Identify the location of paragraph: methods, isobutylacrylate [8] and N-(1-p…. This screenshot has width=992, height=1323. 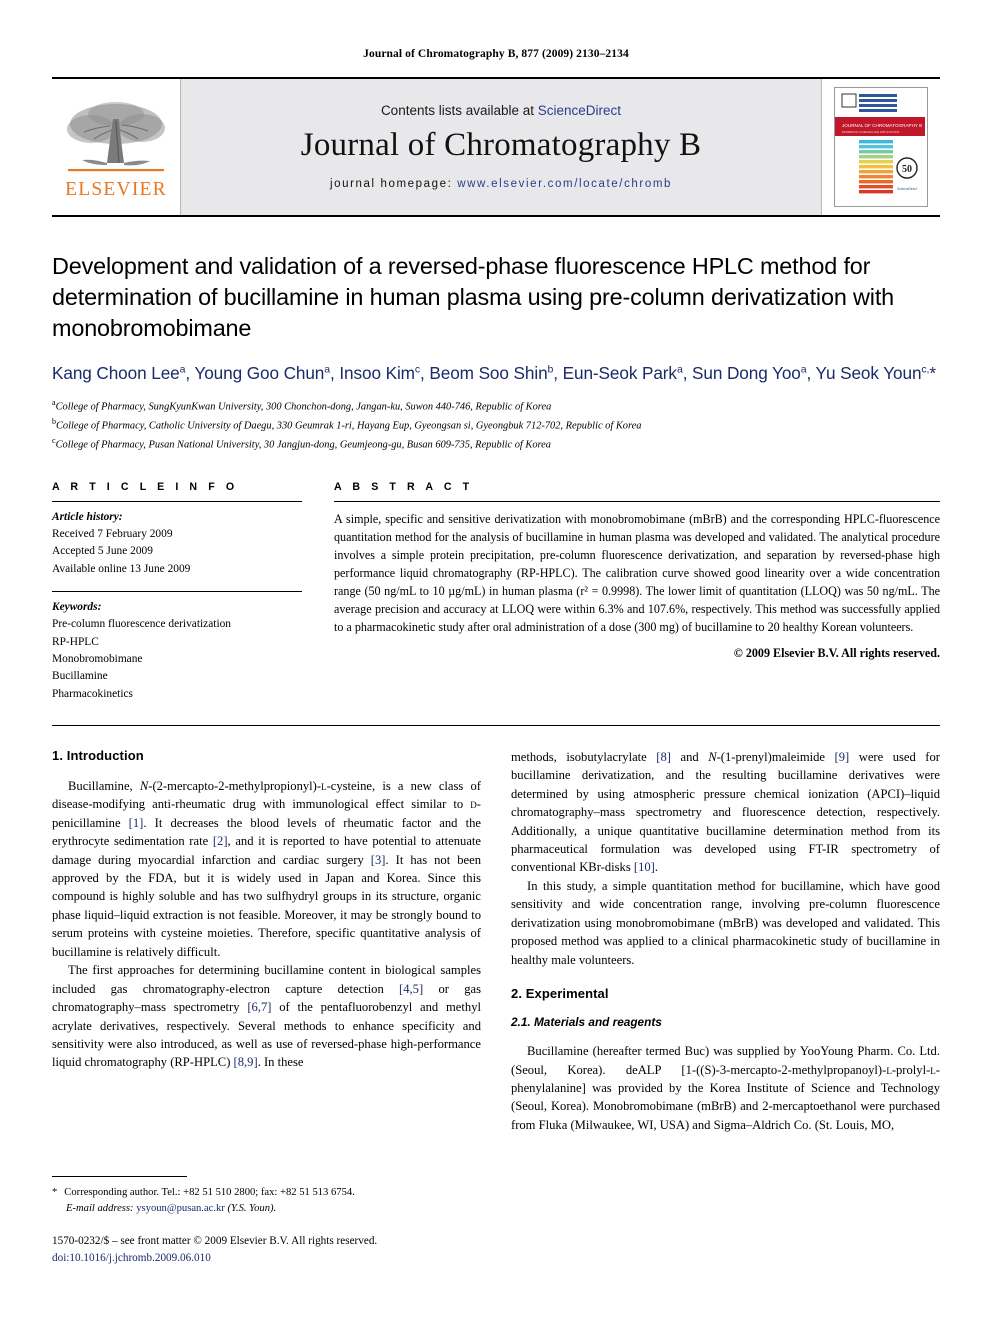
(725, 812).